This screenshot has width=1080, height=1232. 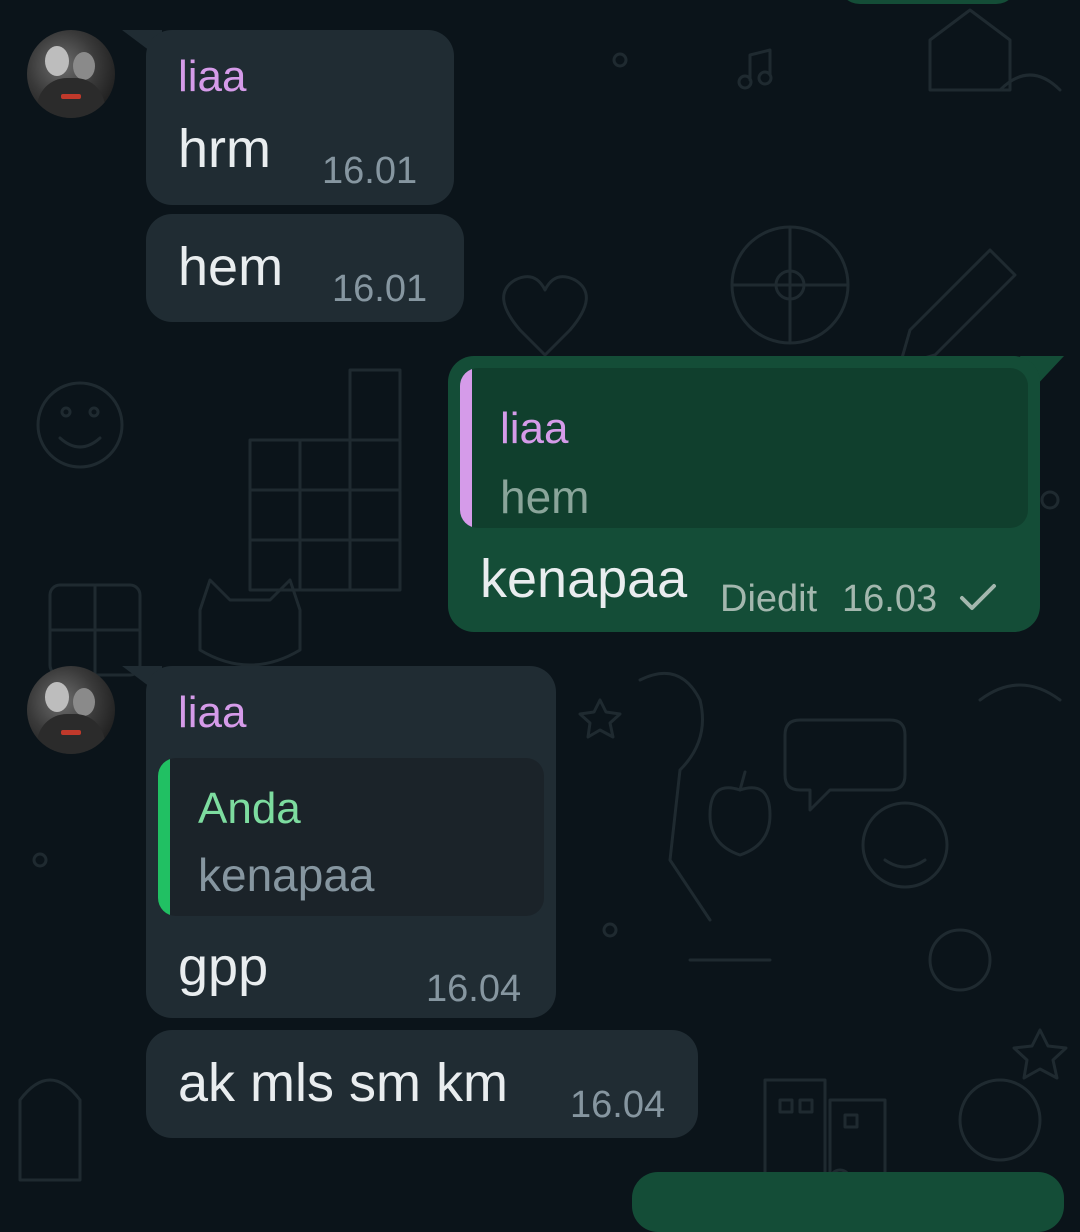 I want to click on quote-text: hem, so click(x=545, y=497).